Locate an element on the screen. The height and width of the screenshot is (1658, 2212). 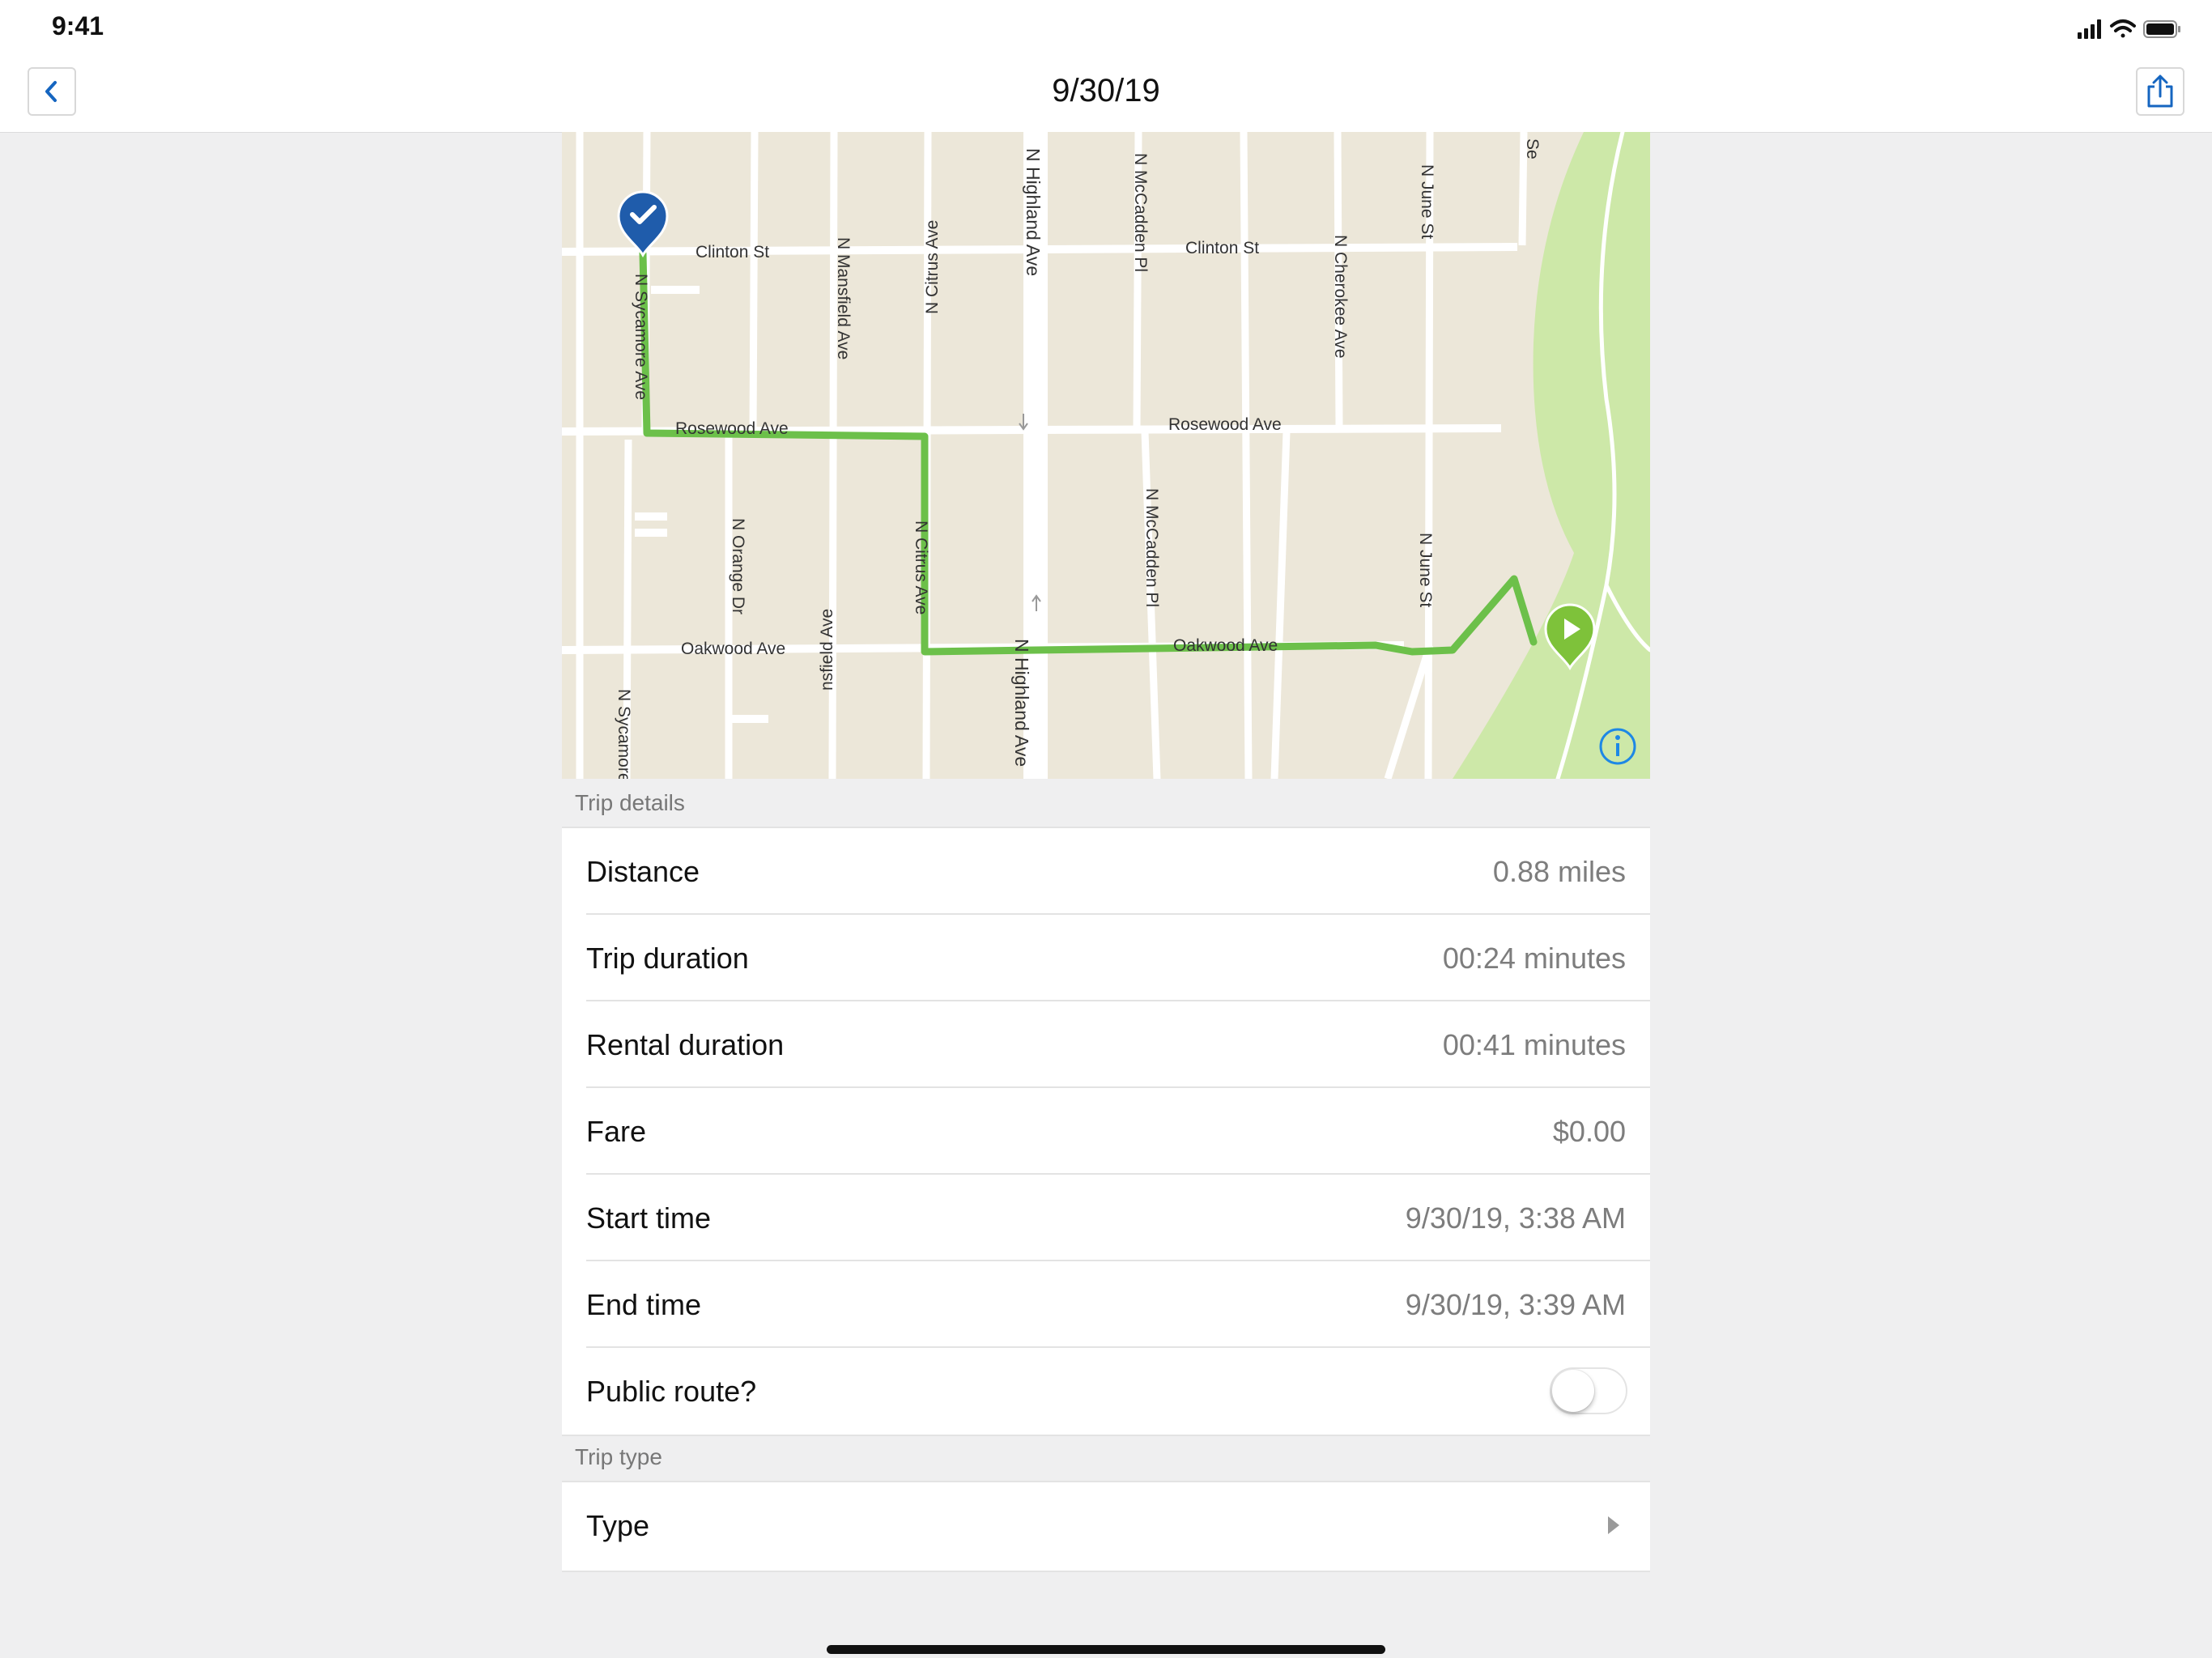
navigation-bar: 9/30/19 is located at coordinates (1106, 95).